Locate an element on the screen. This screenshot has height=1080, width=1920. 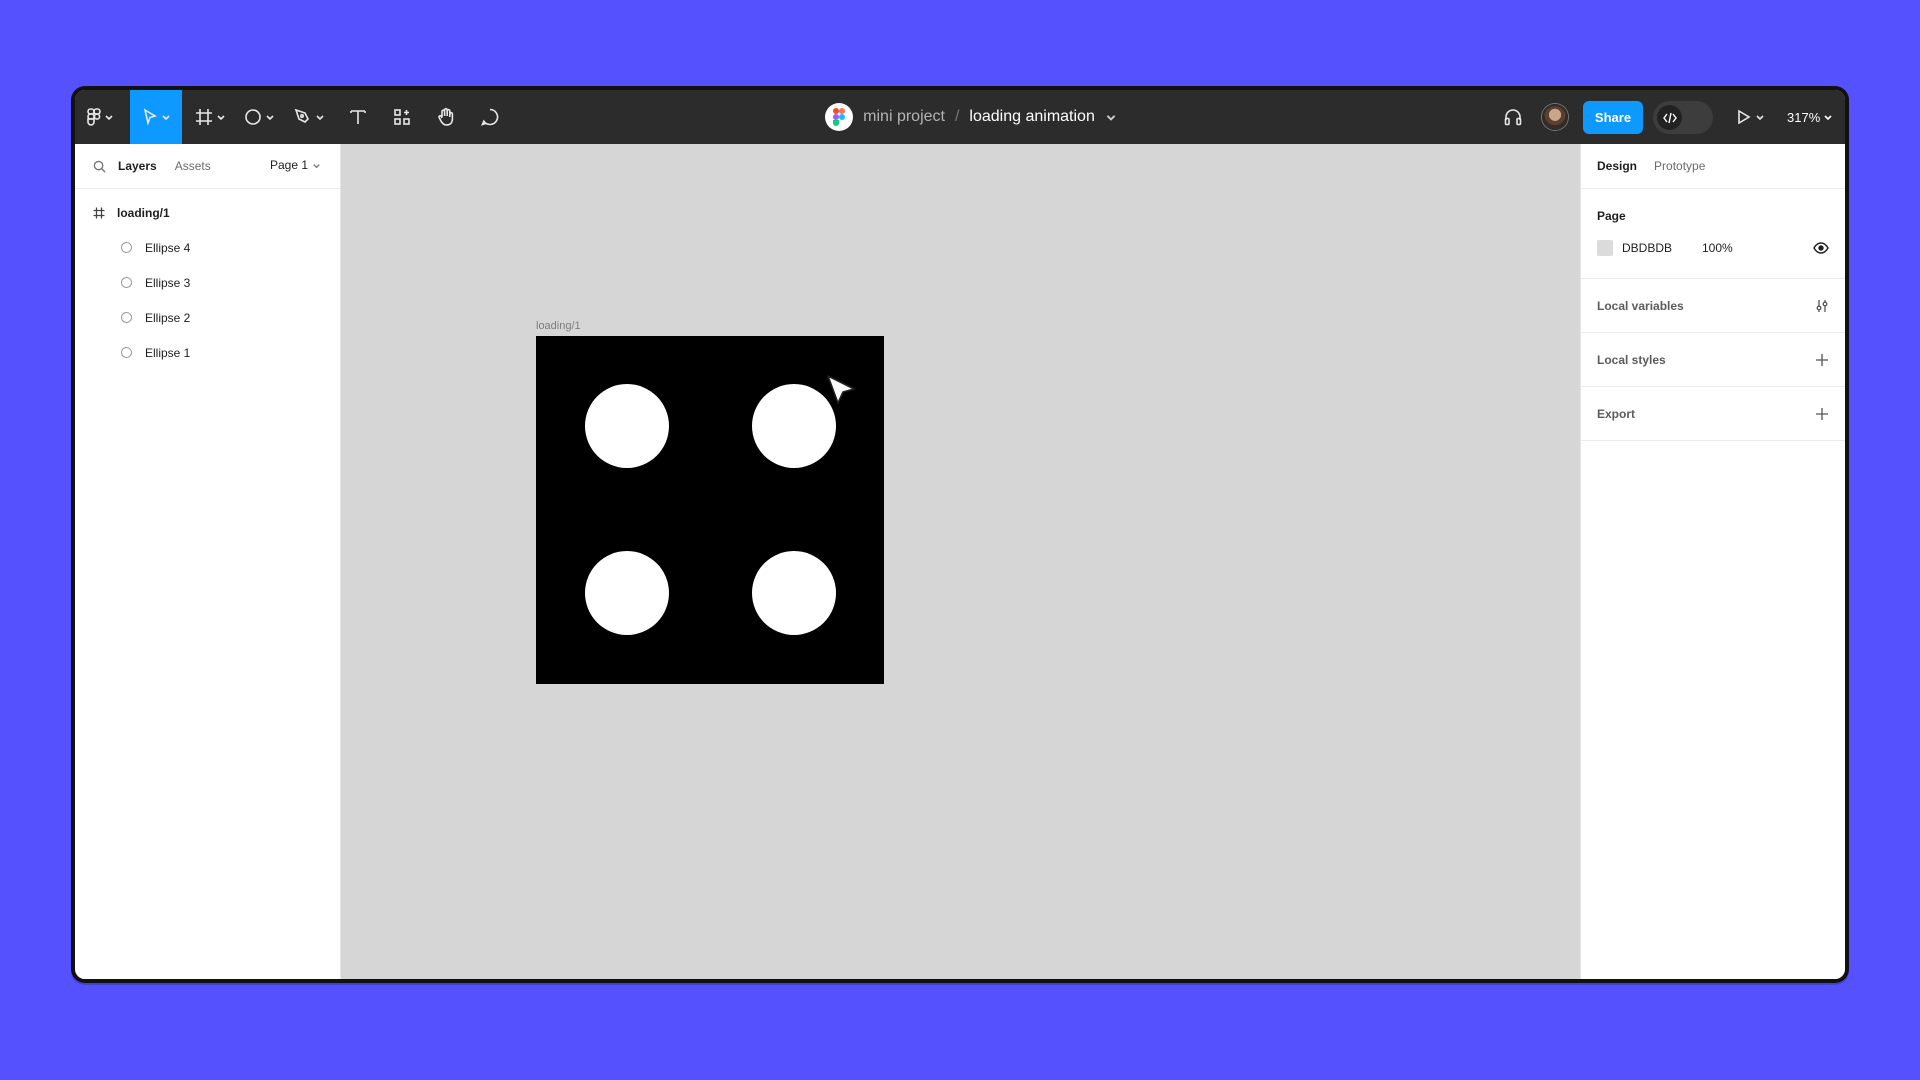
left-panel-tabs: Layers Assets Page 1 is located at coordinates (207, 166).